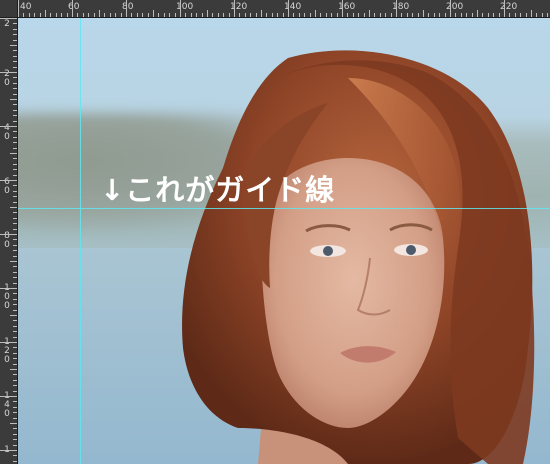 Image resolution: width=550 pixels, height=464 pixels. I want to click on ruler-label: 60, so click(74, 7).